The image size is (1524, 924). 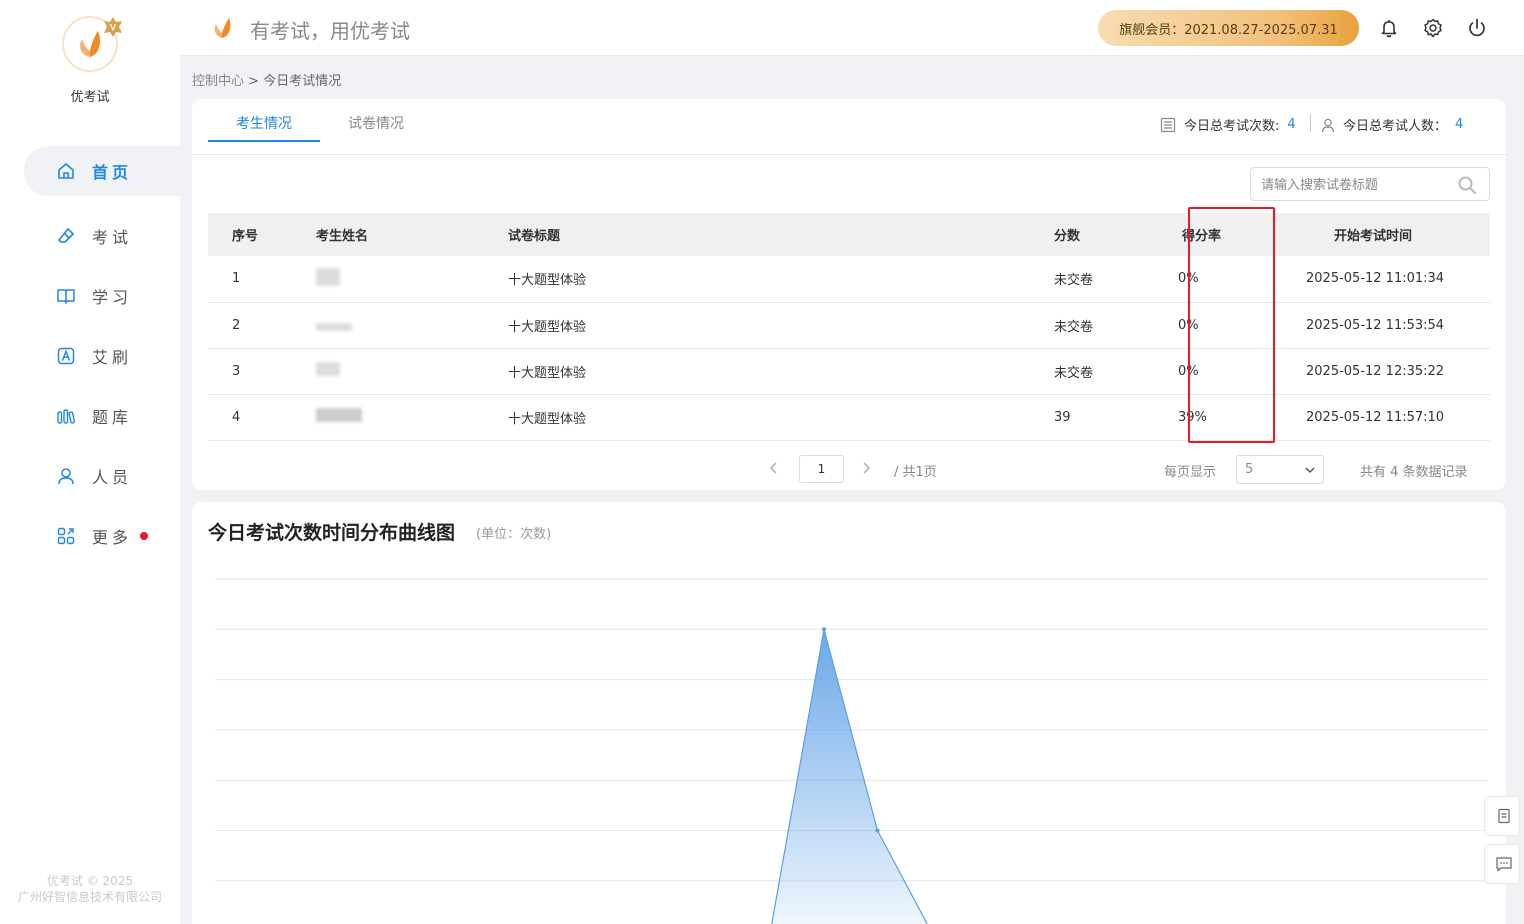 What do you see at coordinates (774, 468) in the screenshot?
I see `prev-page-icon` at bounding box center [774, 468].